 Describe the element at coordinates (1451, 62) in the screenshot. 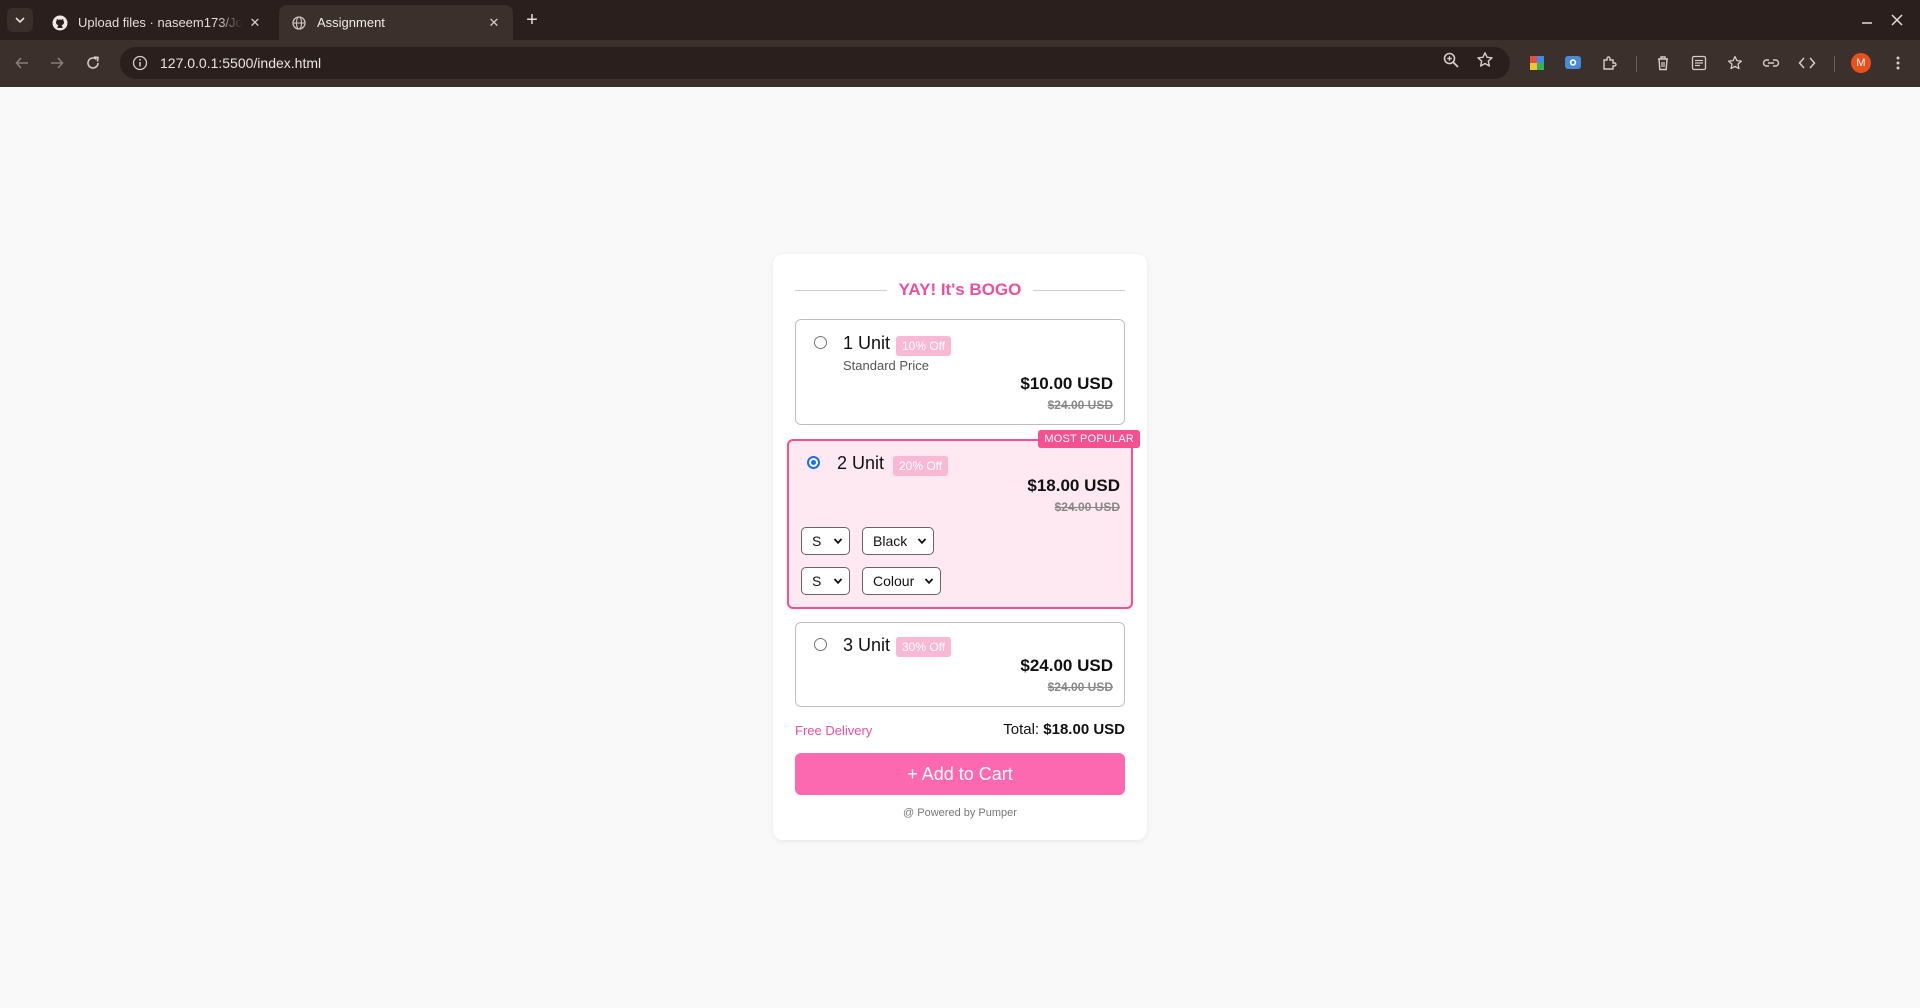

I see `zoom-icon` at that location.